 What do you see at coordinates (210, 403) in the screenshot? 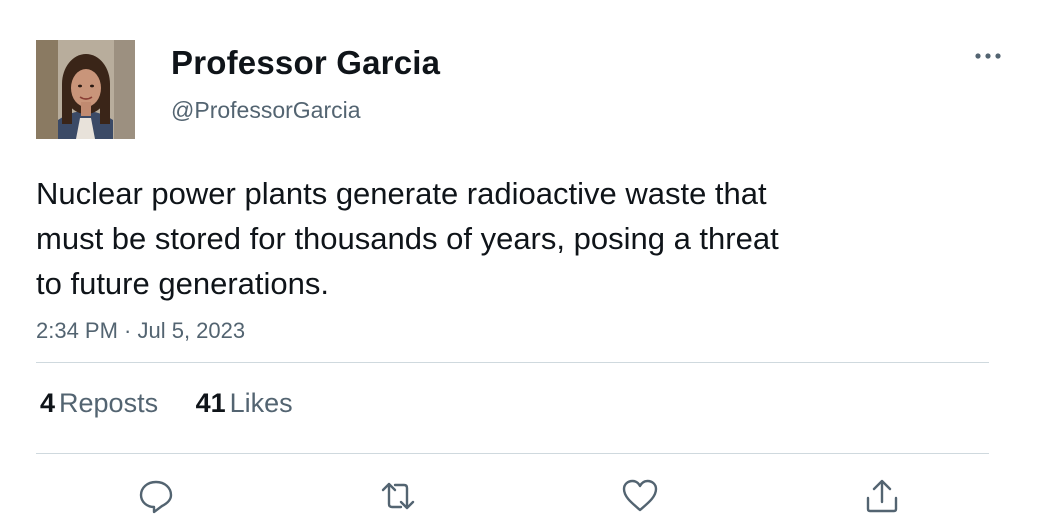
I see `likes-count: 41` at bounding box center [210, 403].